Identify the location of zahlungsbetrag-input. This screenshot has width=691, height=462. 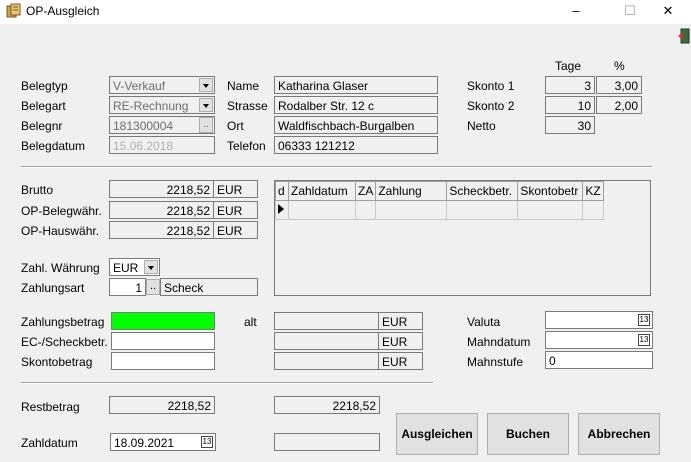
(163, 321).